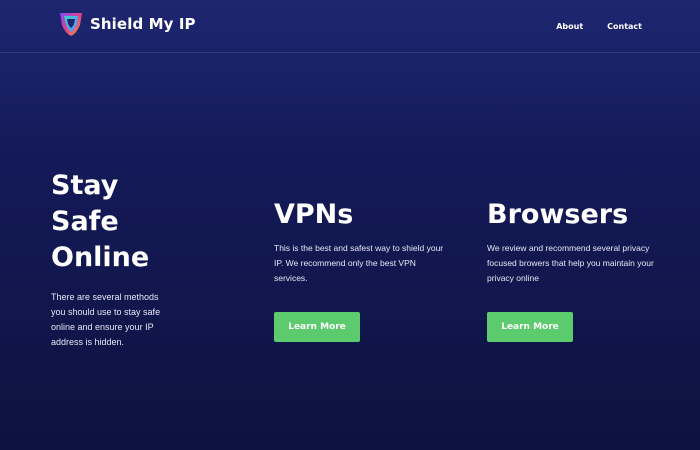  I want to click on brand-name: Shield My IP, so click(143, 24).